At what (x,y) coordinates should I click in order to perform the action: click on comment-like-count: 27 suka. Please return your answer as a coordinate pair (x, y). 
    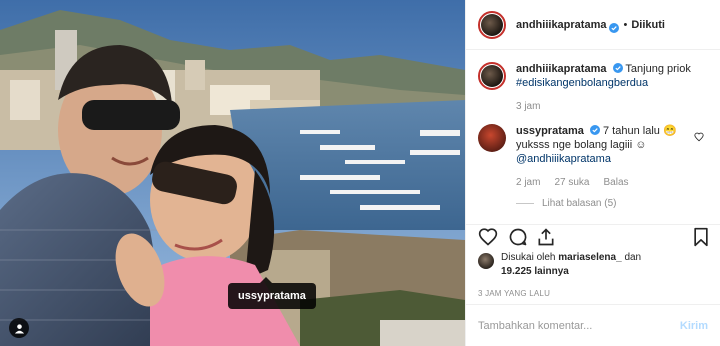
    Looking at the image, I should click on (571, 183).